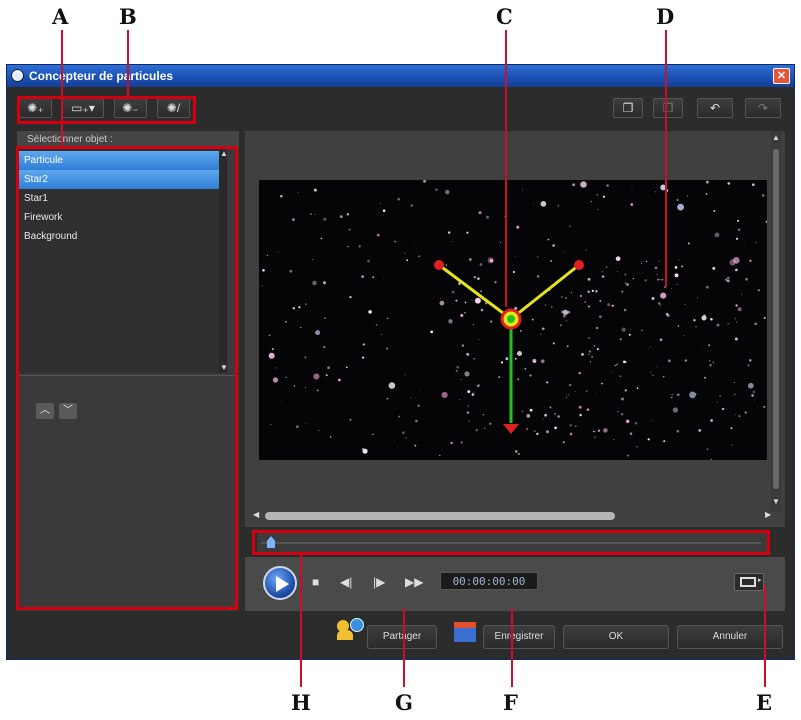 This screenshot has height=720, width=801. Describe the element at coordinates (400, 76) in the screenshot. I see `title-bar: Concepteur de particules ✕` at that location.